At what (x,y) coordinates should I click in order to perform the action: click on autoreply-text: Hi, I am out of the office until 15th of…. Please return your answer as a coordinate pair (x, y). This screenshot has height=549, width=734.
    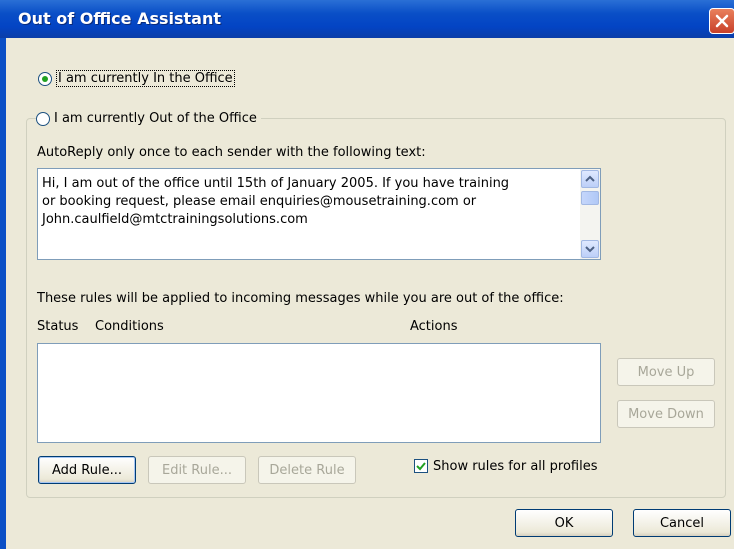
    Looking at the image, I should click on (306, 202).